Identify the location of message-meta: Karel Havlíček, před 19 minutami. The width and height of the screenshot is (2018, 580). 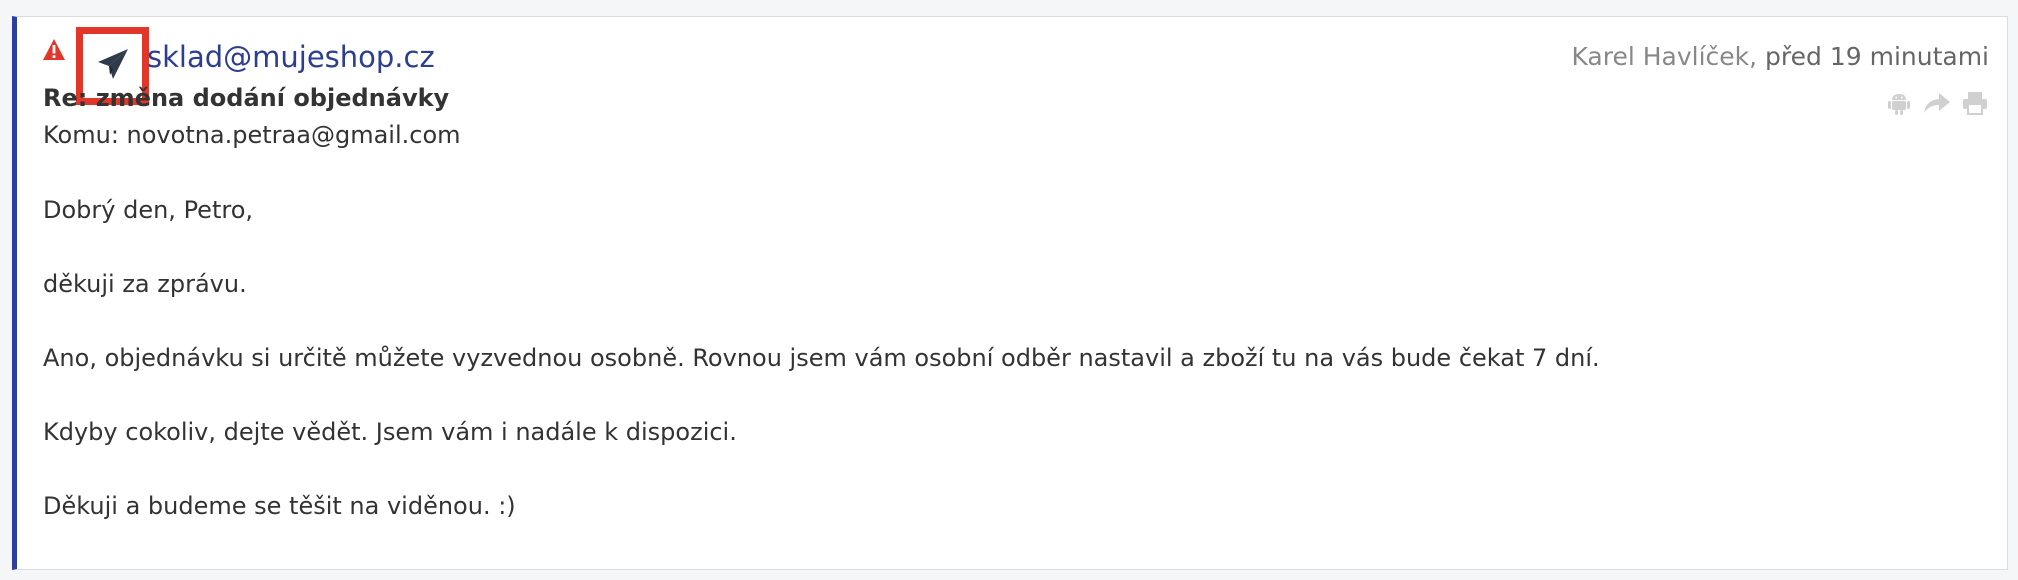
(1780, 57).